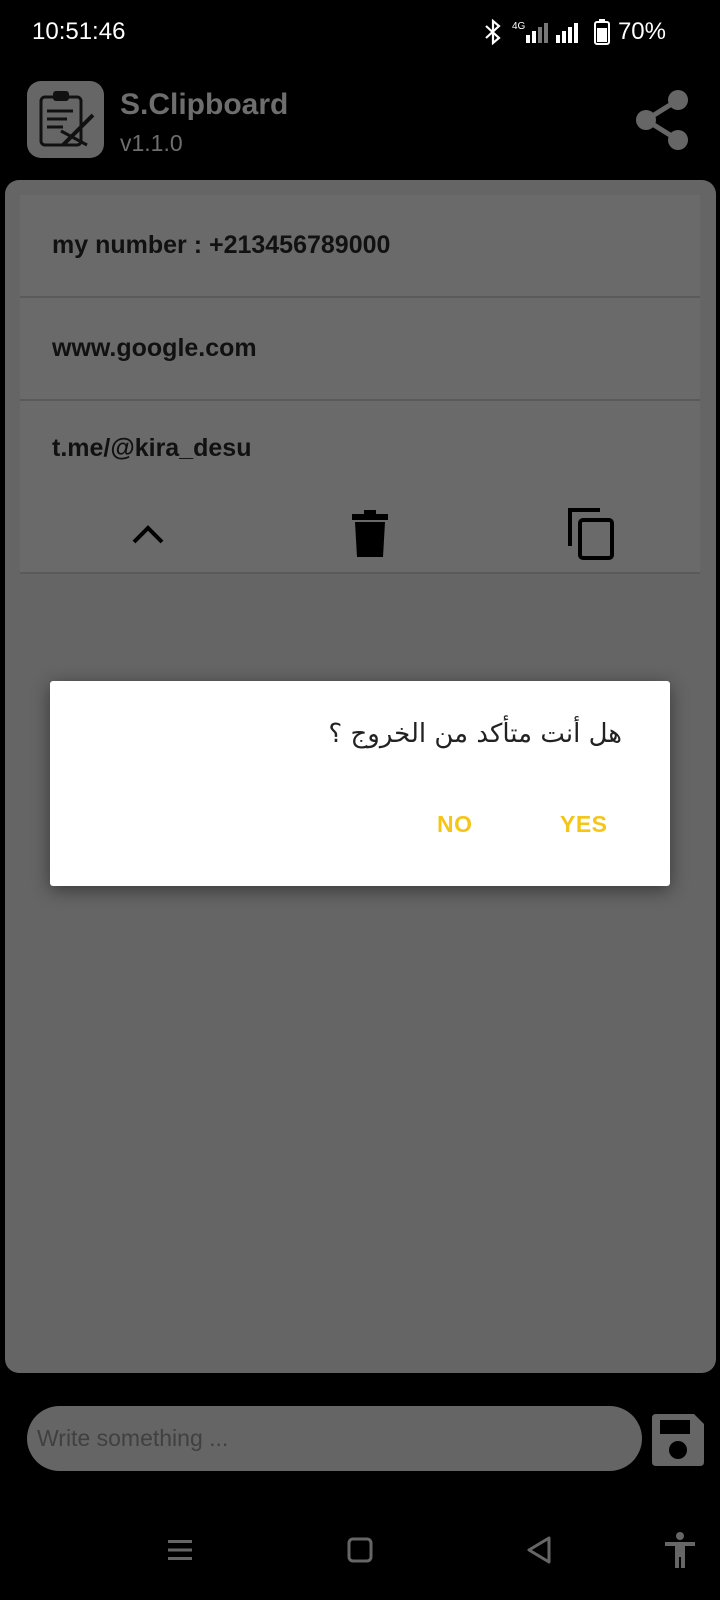 This screenshot has height=1600, width=720. Describe the element at coordinates (154, 348) in the screenshot. I see `list-item-text: www.google.com` at that location.